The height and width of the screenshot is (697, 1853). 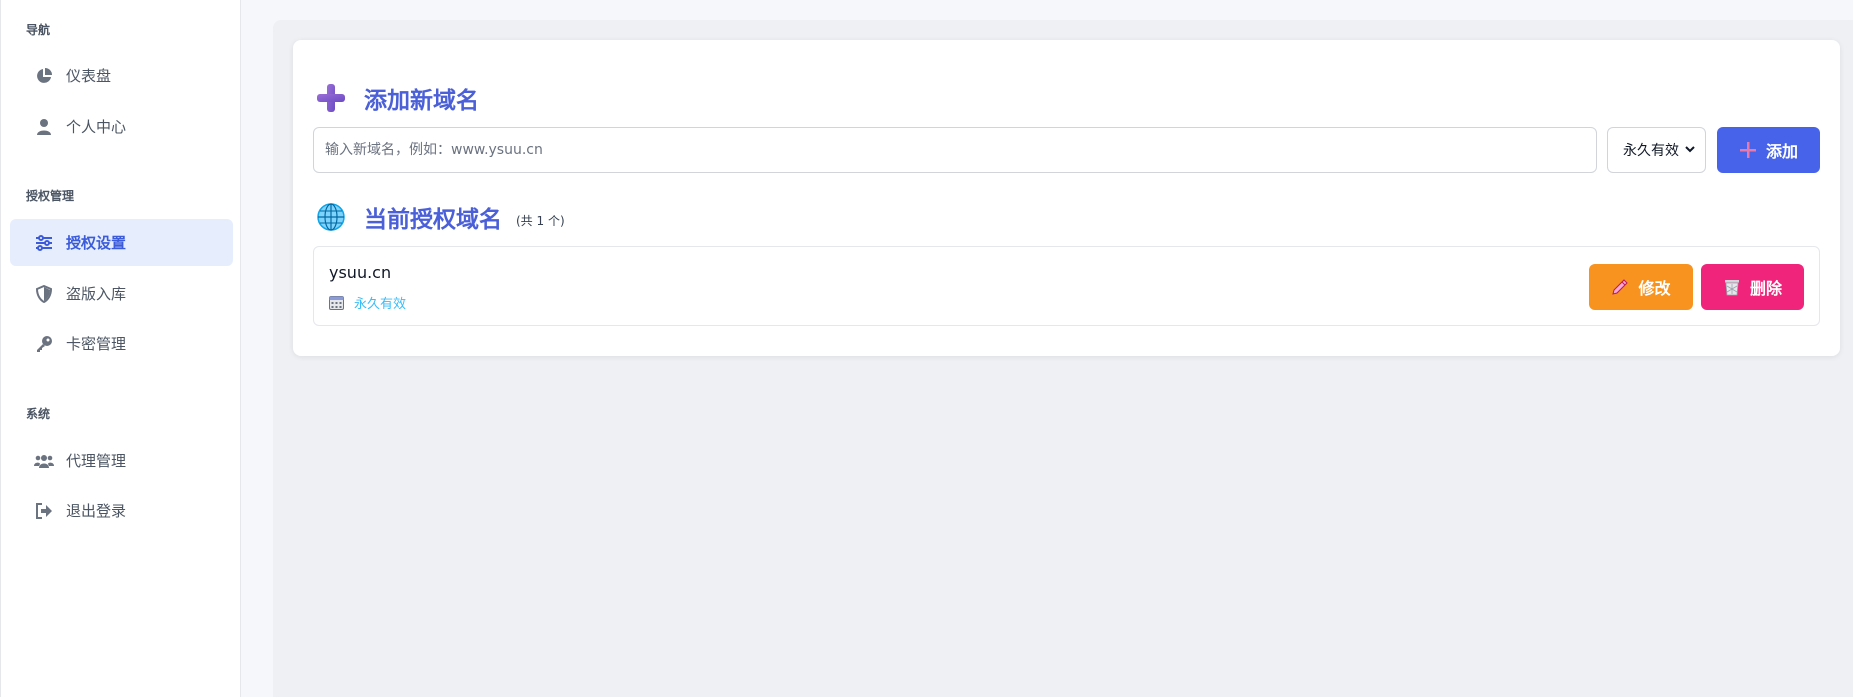 I want to click on sidebar-item-agents: 代理管理, so click(x=121, y=460).